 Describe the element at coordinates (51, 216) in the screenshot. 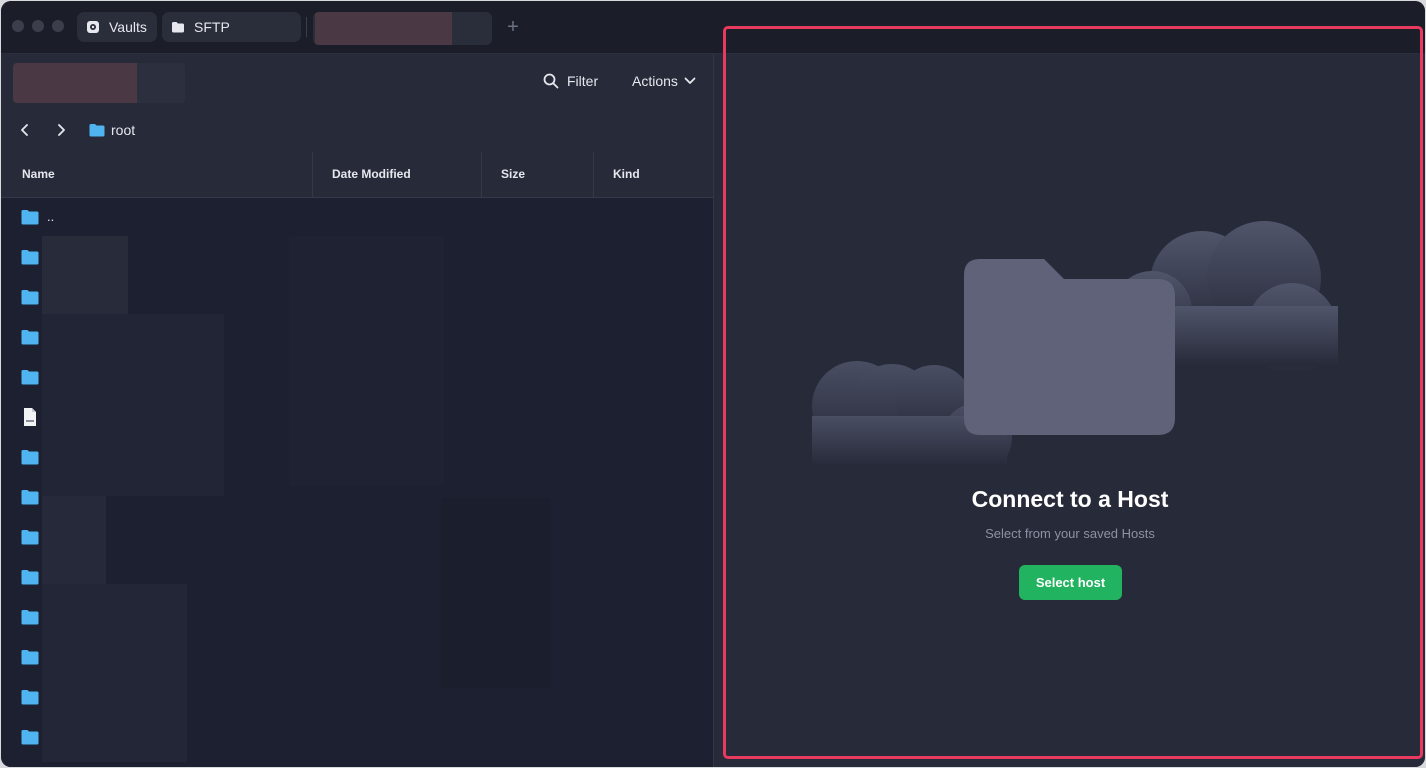

I see `file-name: ..` at that location.